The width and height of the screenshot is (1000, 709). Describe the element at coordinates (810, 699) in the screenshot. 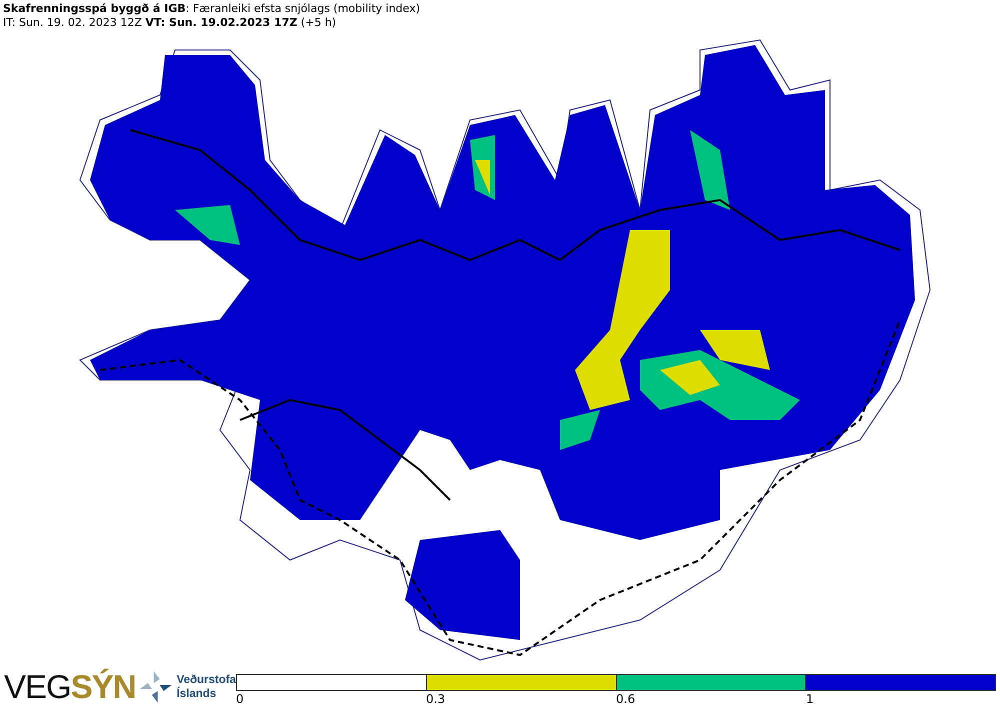

I see `scale-tick-label: 1` at that location.